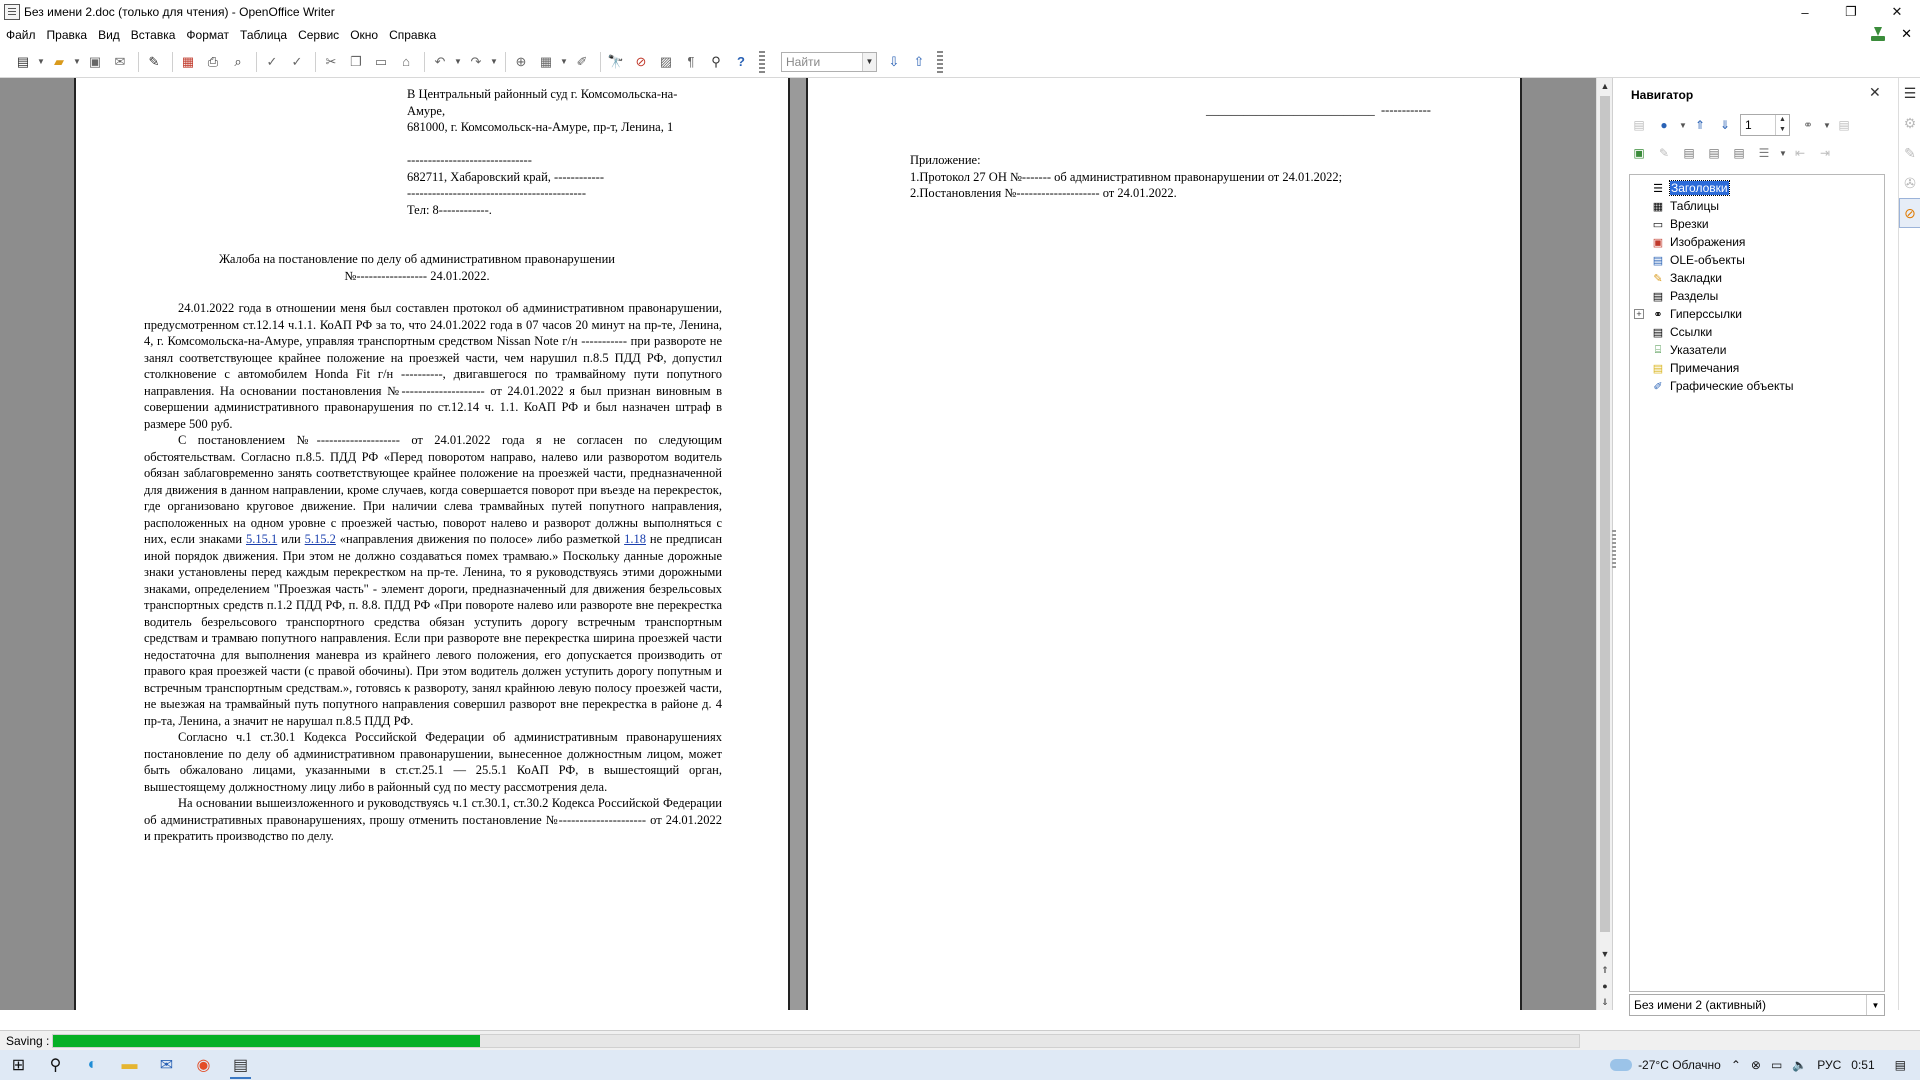 The width and height of the screenshot is (1920, 1080). Describe the element at coordinates (1799, 1065) in the screenshot. I see `volume-icon: 🔈` at that location.